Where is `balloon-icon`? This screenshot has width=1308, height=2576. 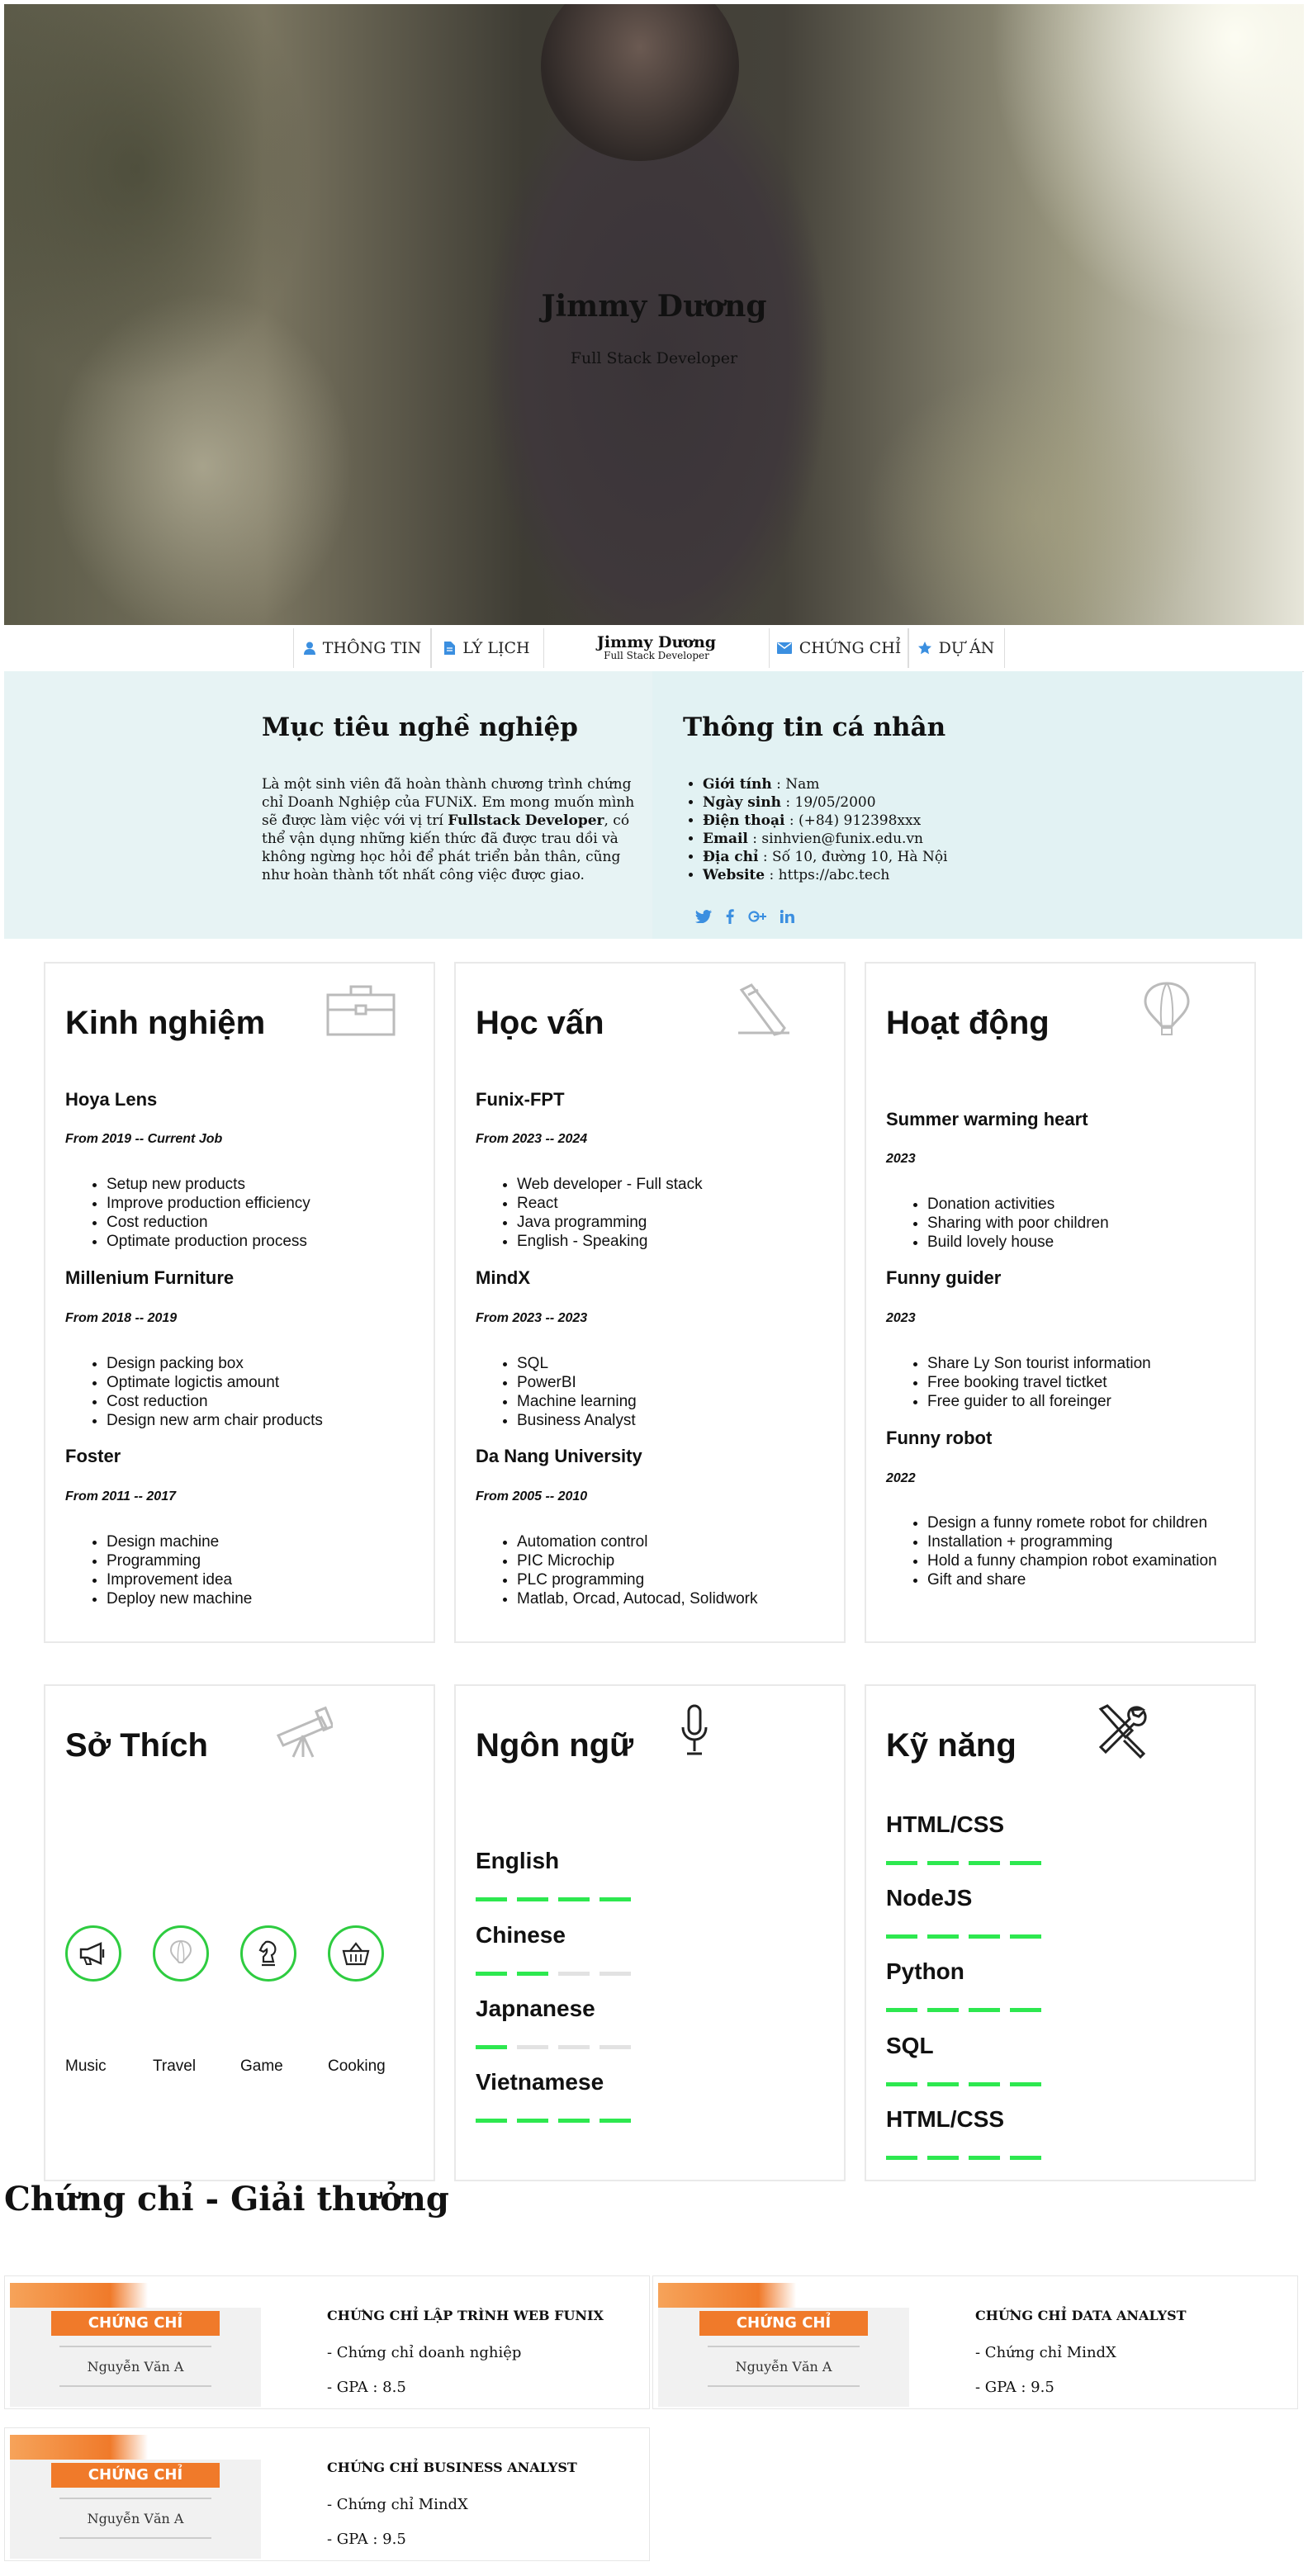 balloon-icon is located at coordinates (1167, 1008).